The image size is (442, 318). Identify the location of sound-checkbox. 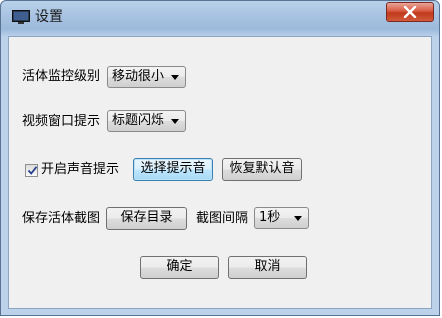
(31, 170).